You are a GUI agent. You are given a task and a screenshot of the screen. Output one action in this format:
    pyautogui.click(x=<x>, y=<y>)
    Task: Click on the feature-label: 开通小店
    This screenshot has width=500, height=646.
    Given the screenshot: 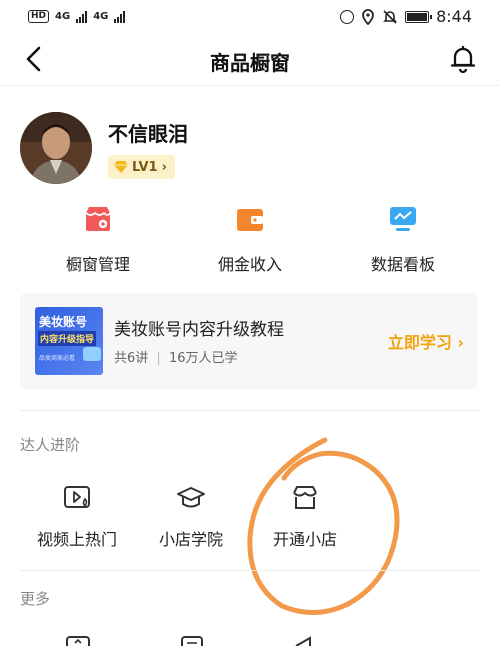 What is the action you would take?
    pyautogui.click(x=304, y=539)
    